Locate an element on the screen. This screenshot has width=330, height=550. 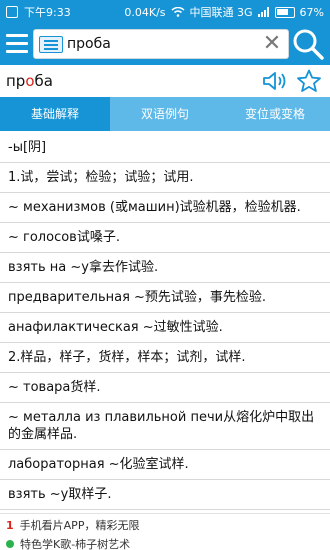
battery-level: 67% is located at coordinates (311, 12).